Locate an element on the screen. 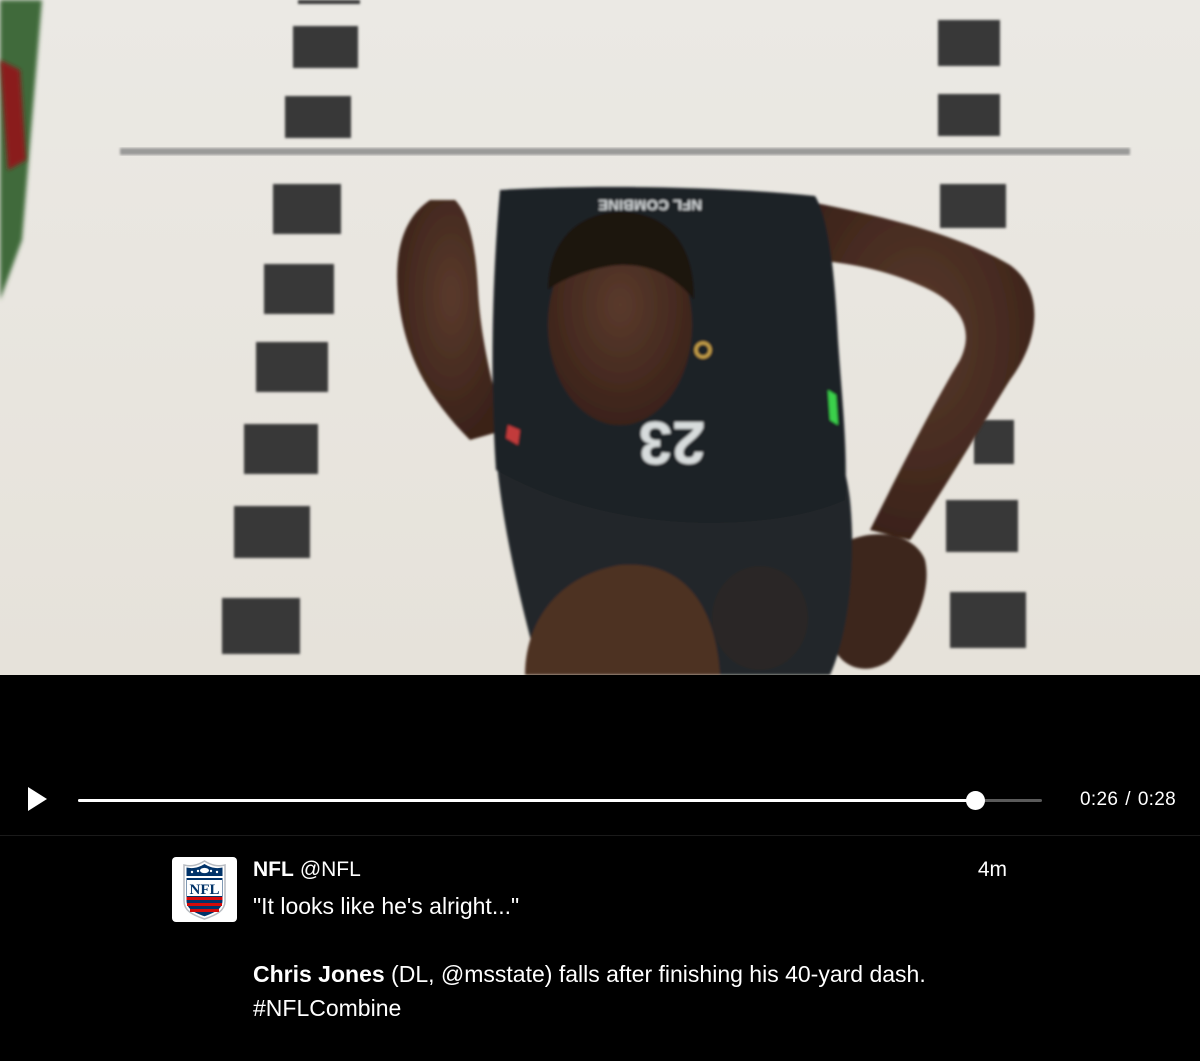  hashtag-link: #NFLCombine is located at coordinates (327, 1008).